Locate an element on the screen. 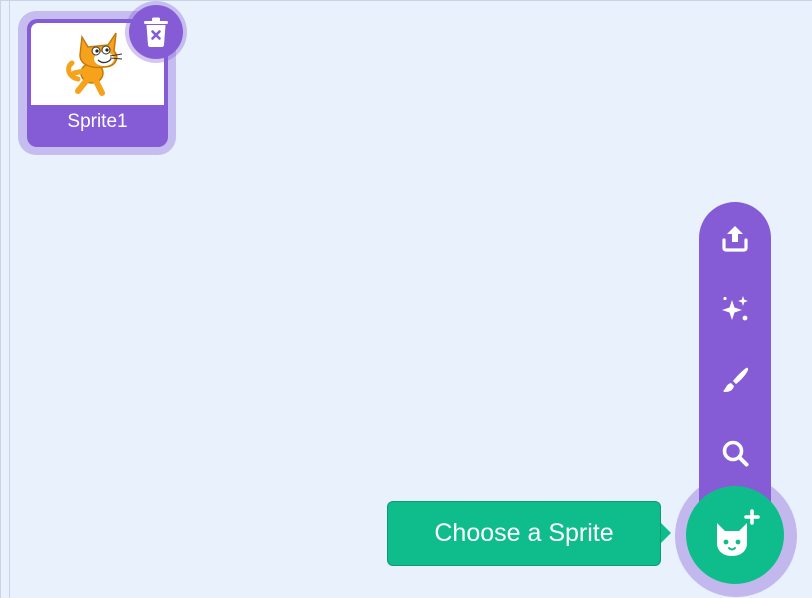  sprite-name-label: Sprite1 is located at coordinates (97, 121).